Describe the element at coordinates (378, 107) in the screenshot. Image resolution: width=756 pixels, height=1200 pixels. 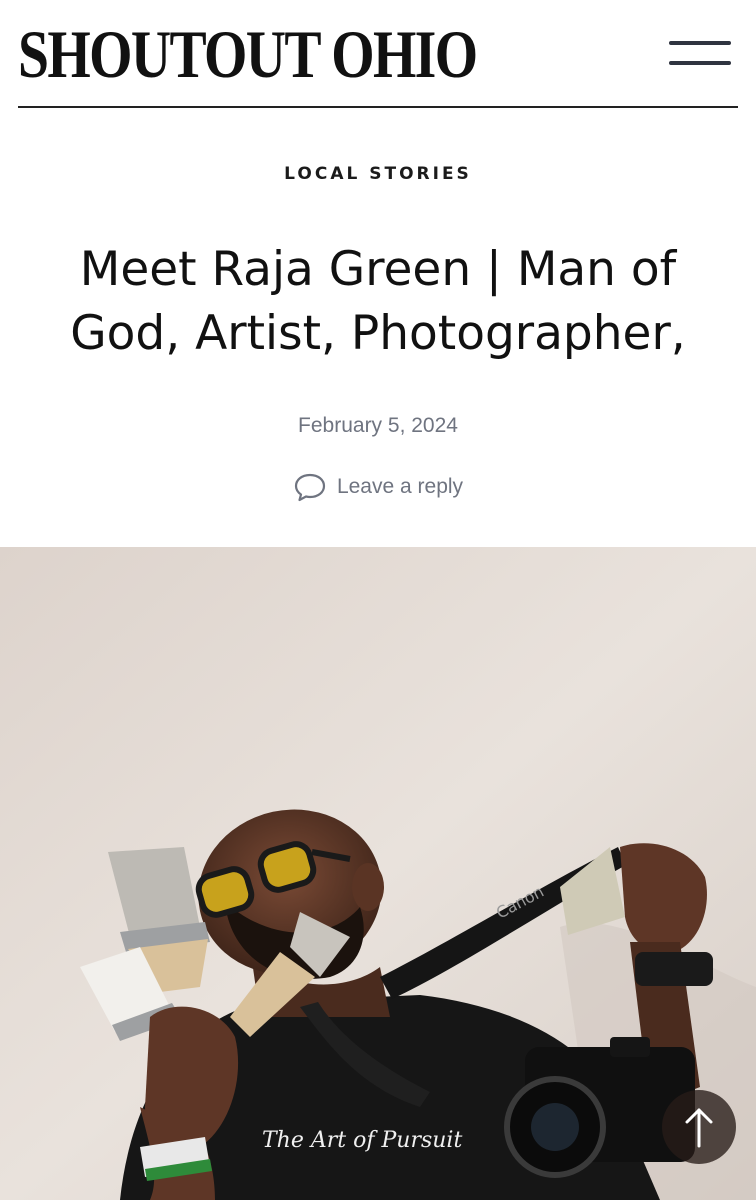
I see `header-divider` at that location.